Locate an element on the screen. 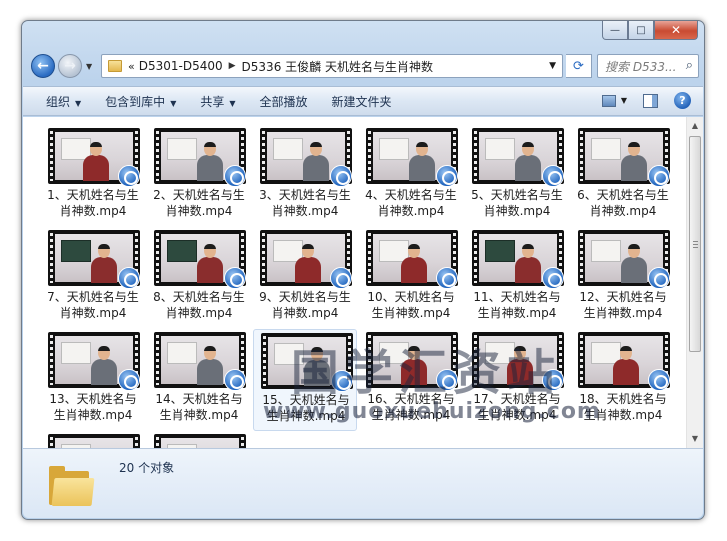 This screenshot has width=727, height=541. organize-menu: 组织 ▼ is located at coordinates (63, 101).